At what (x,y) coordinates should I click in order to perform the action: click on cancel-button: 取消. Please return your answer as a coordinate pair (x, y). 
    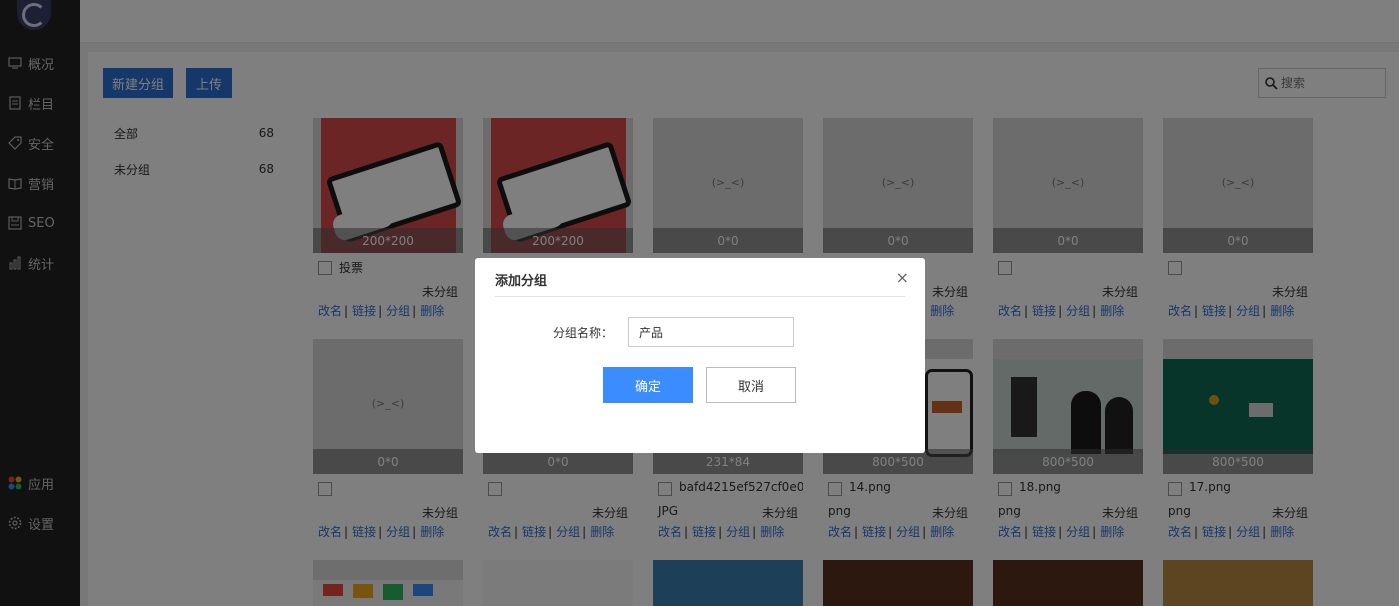
    Looking at the image, I should click on (751, 385).